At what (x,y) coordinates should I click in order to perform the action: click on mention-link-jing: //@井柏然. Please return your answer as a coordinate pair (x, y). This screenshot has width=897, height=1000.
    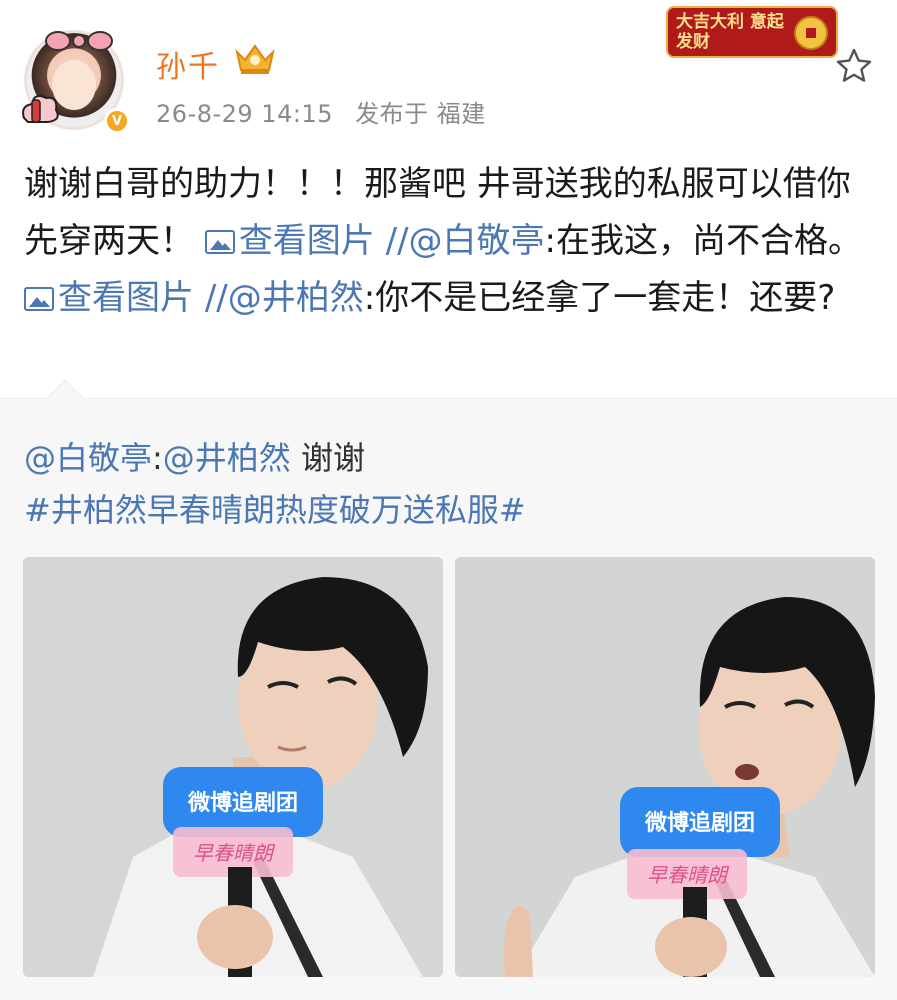
    Looking at the image, I should click on (284, 298).